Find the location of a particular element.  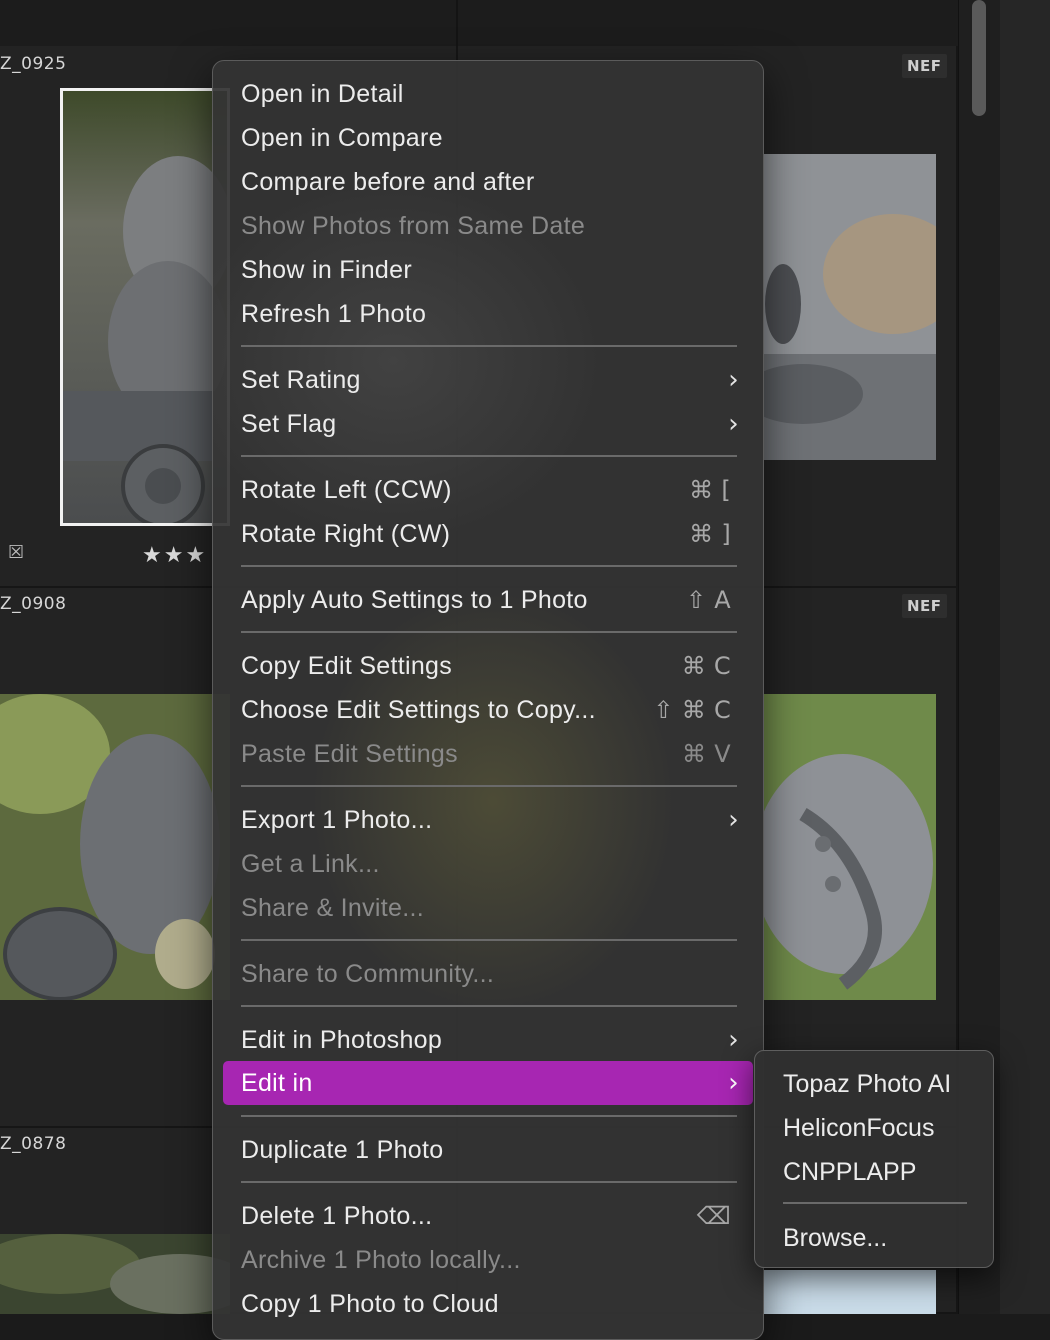

menu-item-compare-before-after: Compare before and after is located at coordinates (488, 182).